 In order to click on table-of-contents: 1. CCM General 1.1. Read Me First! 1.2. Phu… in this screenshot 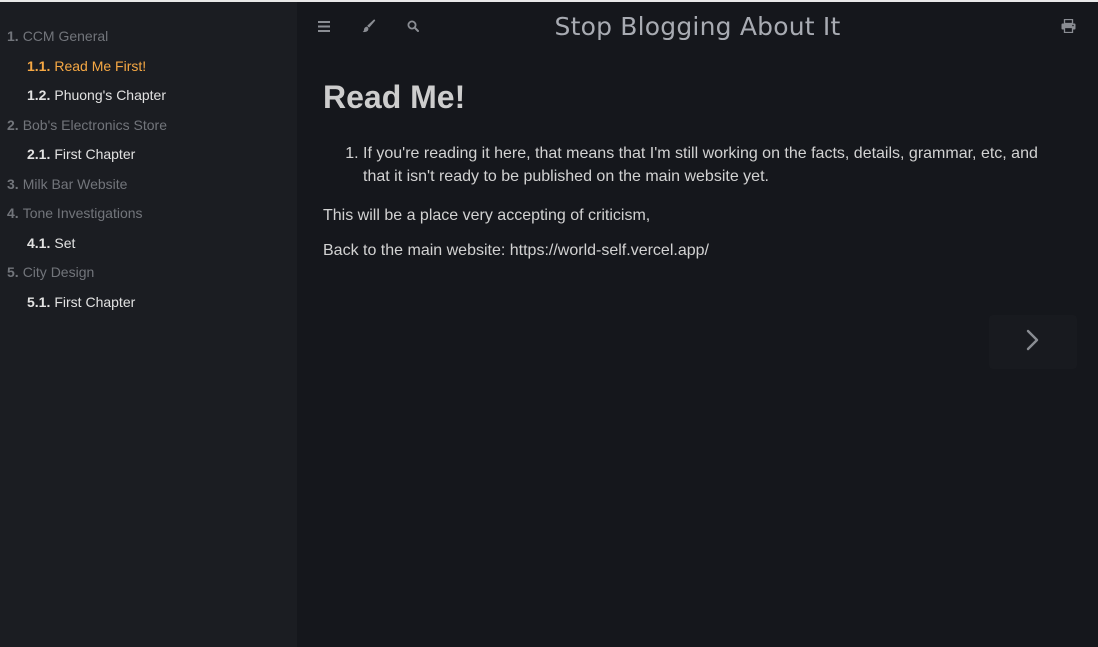, I will do `click(148, 159)`.